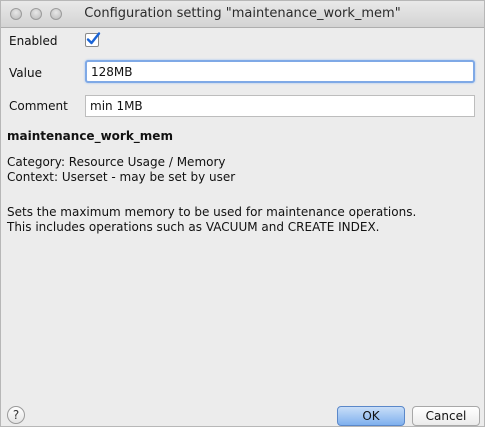  Describe the element at coordinates (25, 73) in the screenshot. I see `value-label: Value` at that location.